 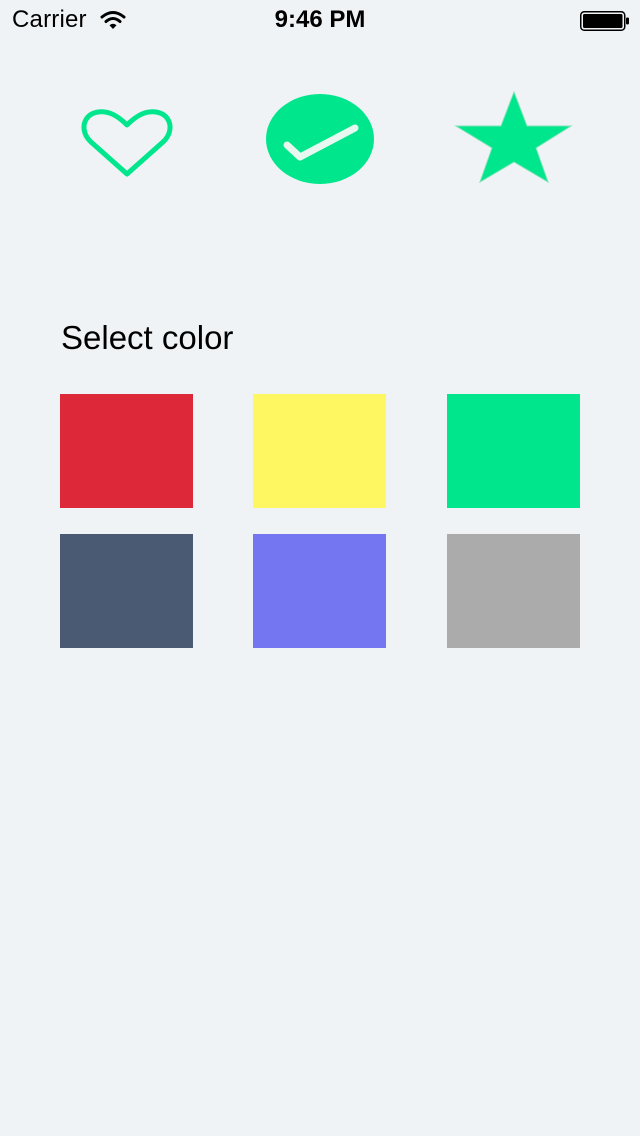 What do you see at coordinates (513, 451) in the screenshot?
I see `color-swatch-green` at bounding box center [513, 451].